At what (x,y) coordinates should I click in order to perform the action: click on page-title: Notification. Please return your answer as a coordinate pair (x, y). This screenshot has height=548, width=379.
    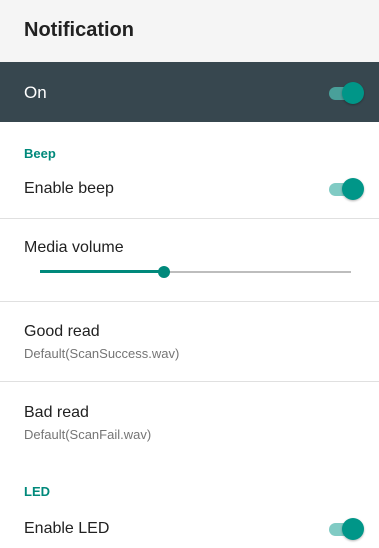
    Looking at the image, I should click on (79, 30).